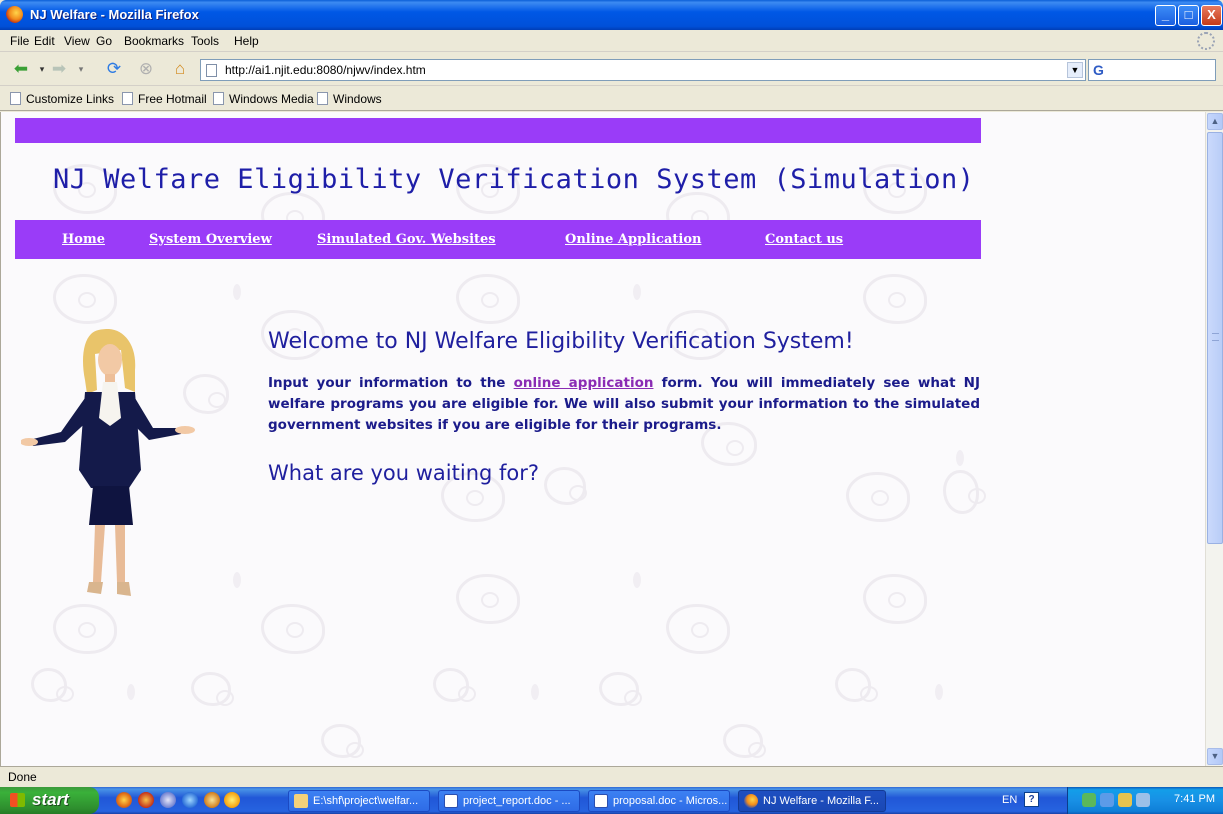  What do you see at coordinates (1075, 70) in the screenshot?
I see `url-dropdown-icon: ▼` at bounding box center [1075, 70].